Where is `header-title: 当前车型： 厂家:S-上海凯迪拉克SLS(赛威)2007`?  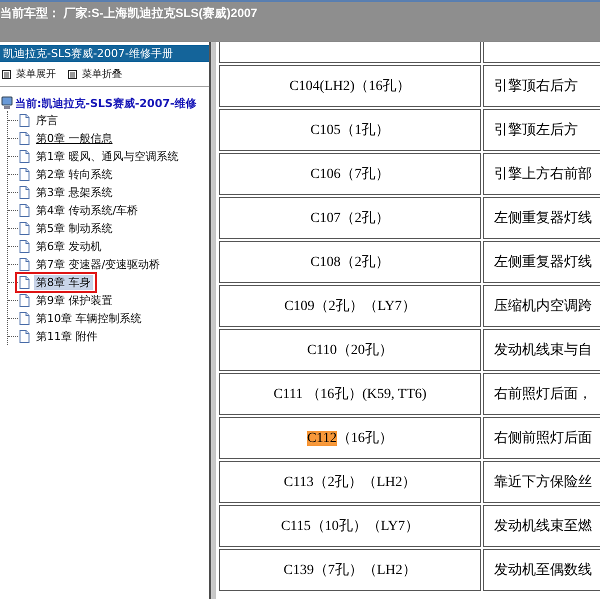 header-title: 当前车型： 厂家:S-上海凯迪拉克SLS(赛威)2007 is located at coordinates (129, 13).